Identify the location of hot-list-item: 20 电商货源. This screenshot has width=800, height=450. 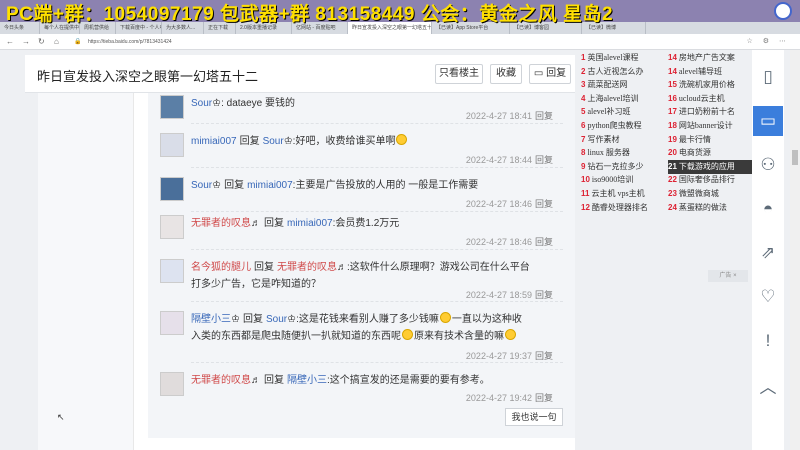
(710, 153).